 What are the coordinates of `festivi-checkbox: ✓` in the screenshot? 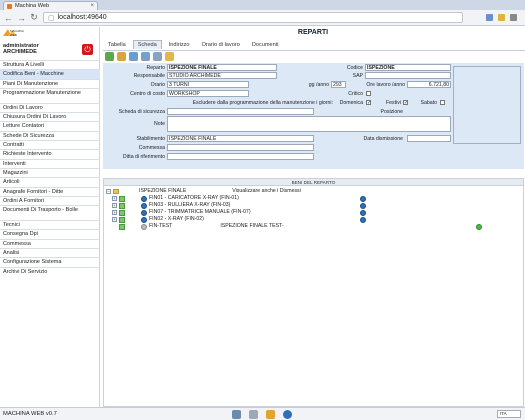 It's located at (405, 103).